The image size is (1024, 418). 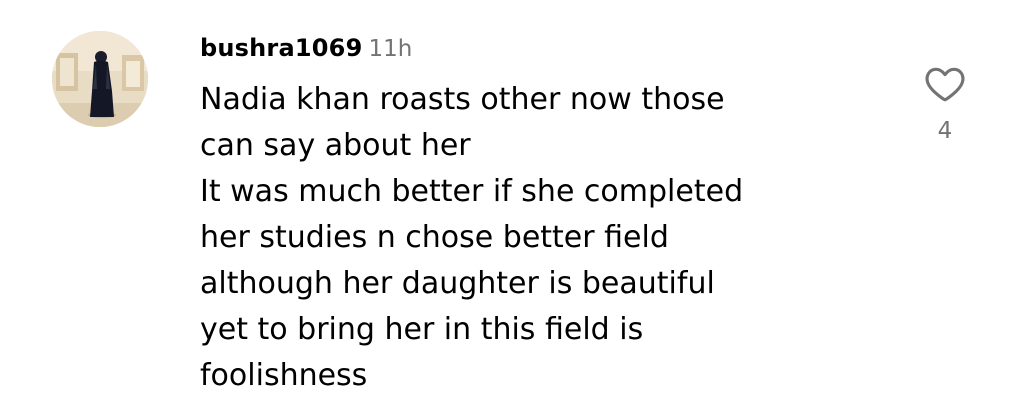 I want to click on avatar-photo, so click(x=100, y=79).